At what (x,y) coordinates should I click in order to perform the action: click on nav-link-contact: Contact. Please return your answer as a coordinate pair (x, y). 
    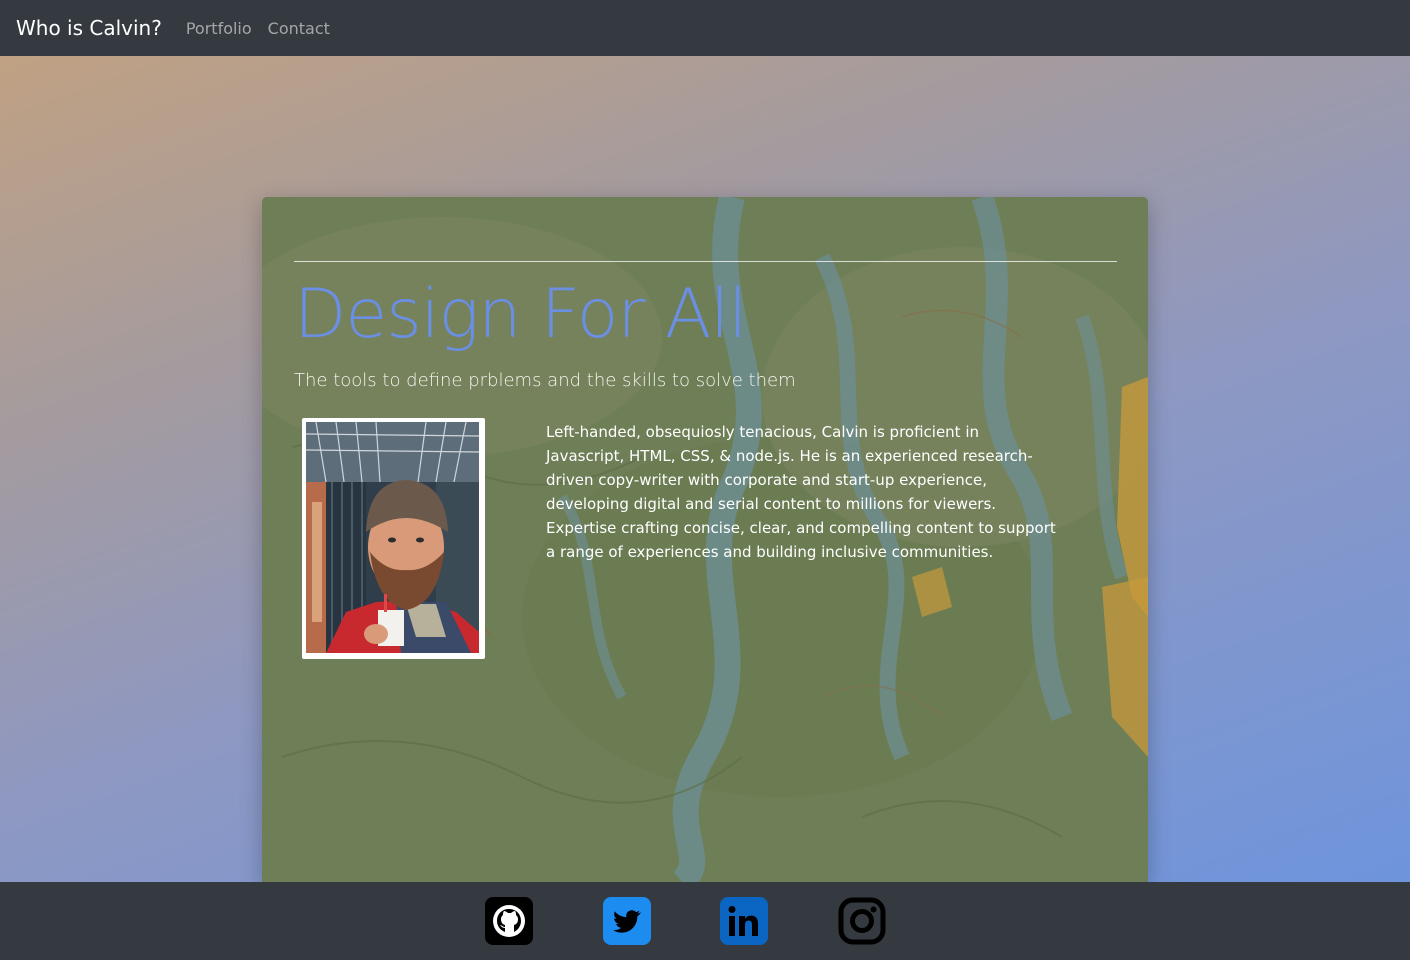
    Looking at the image, I should click on (299, 28).